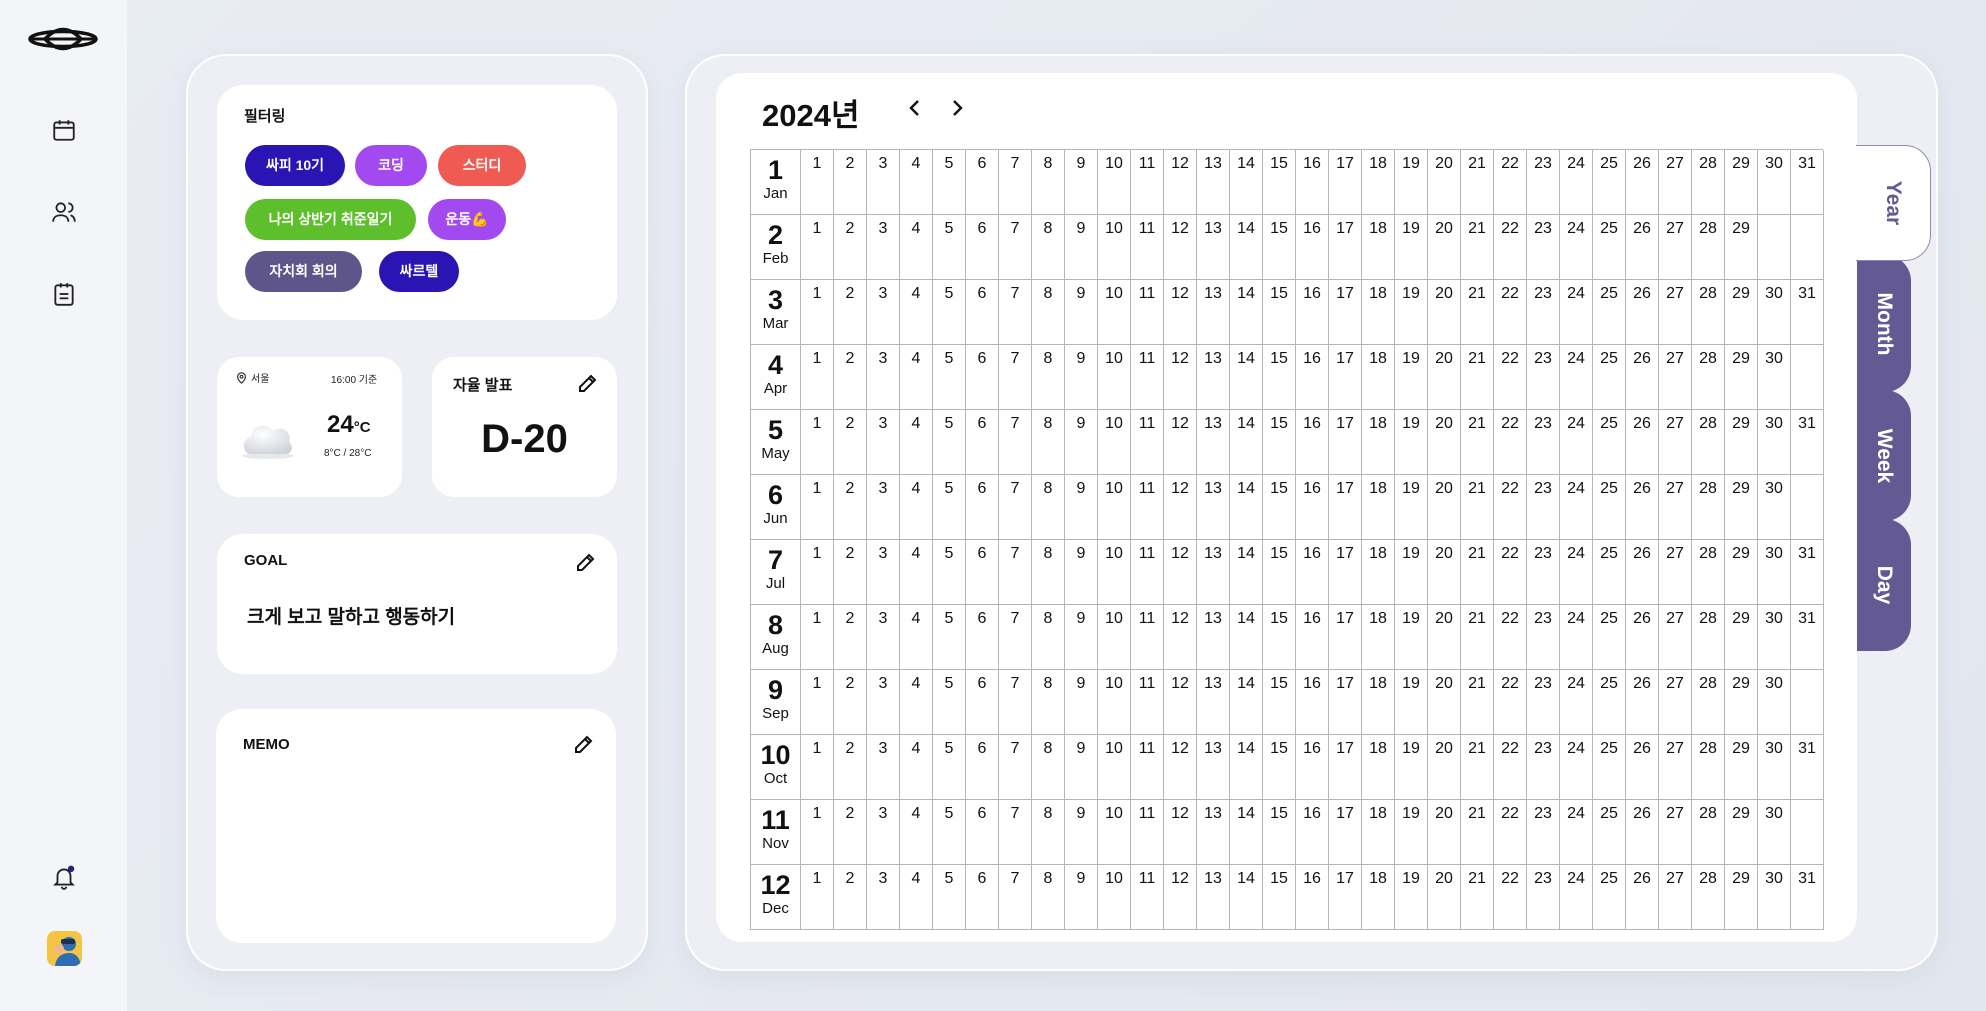 Image resolution: width=1986 pixels, height=1011 pixels. I want to click on month-label-cell: 4 Apr, so click(776, 377).